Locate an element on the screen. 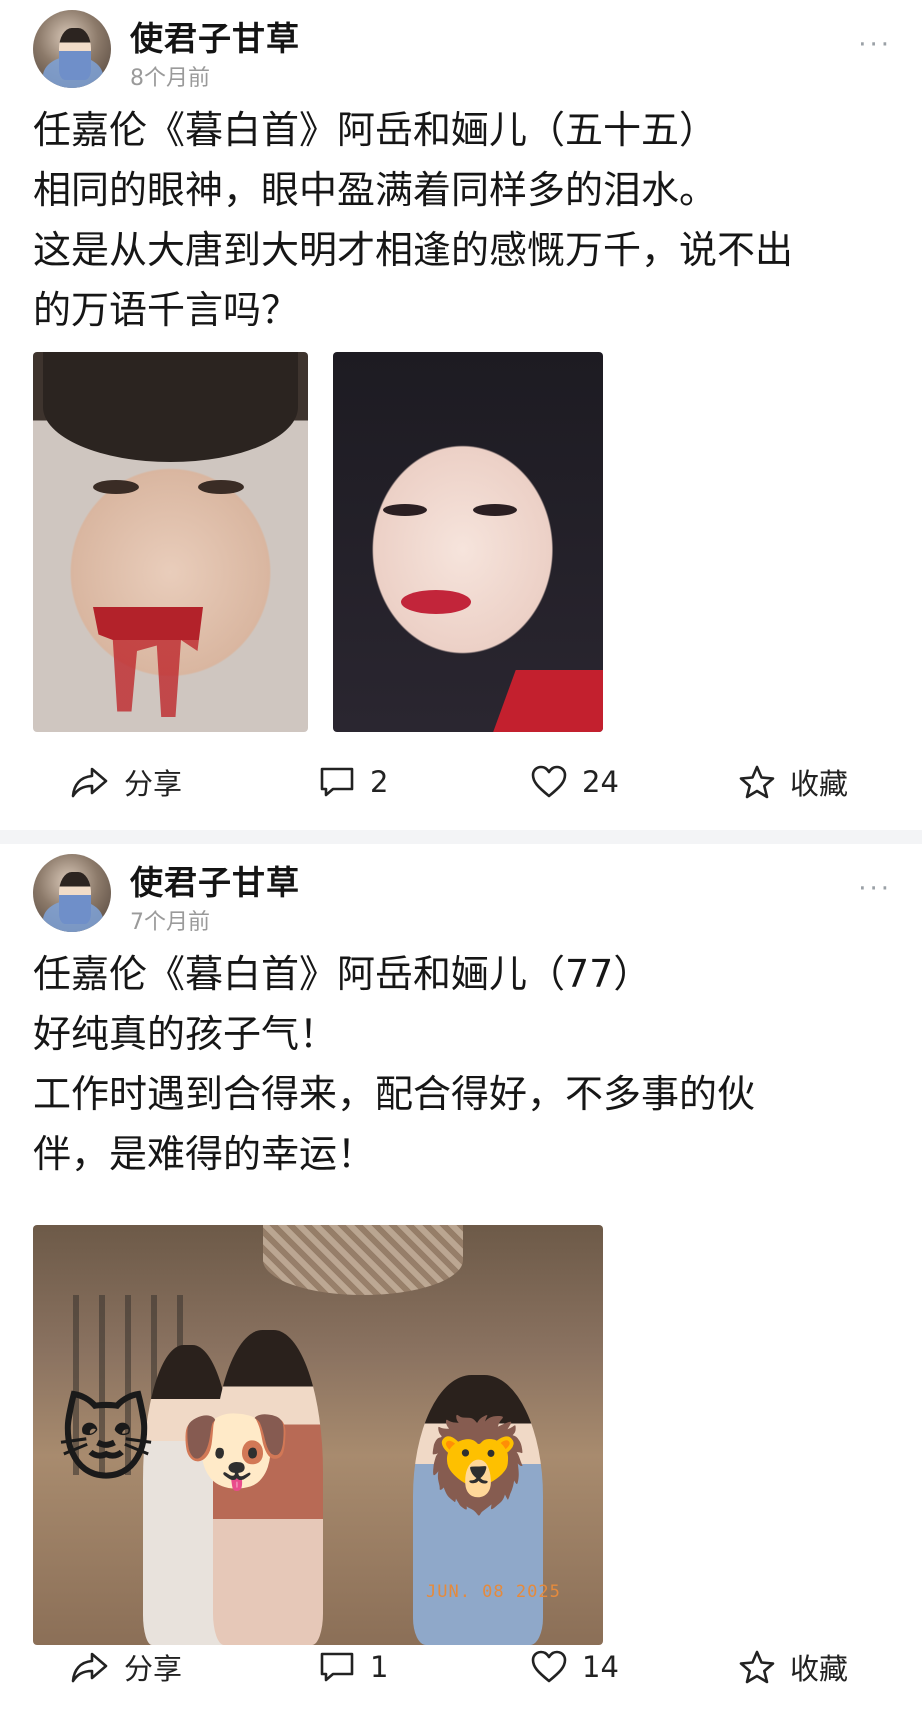 This screenshot has height=1729, width=922. like-button: 14 is located at coordinates (574, 1667).